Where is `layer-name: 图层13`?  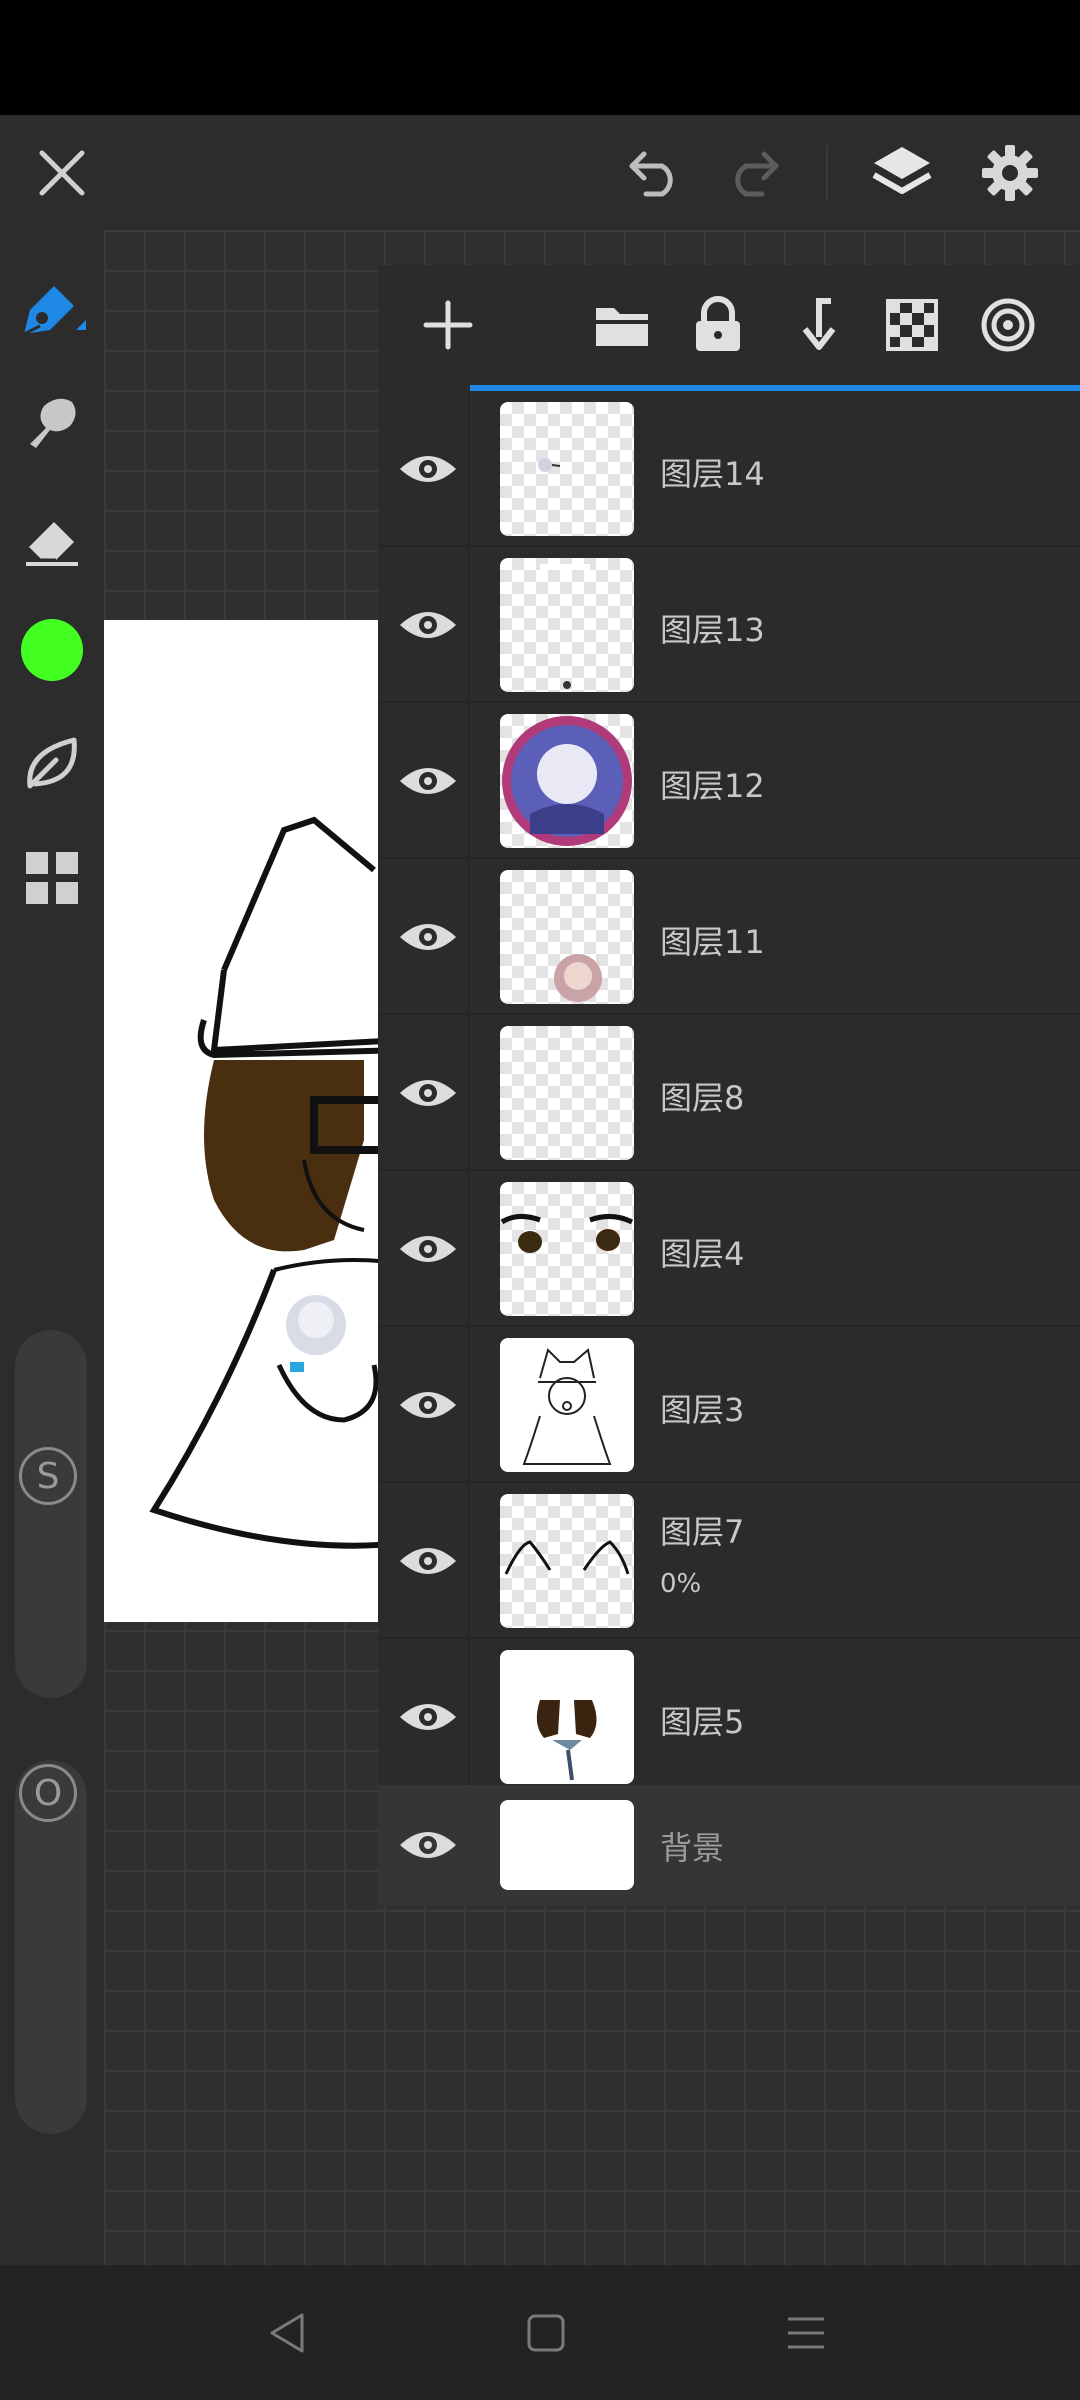
layer-name: 图层13 is located at coordinates (712, 630).